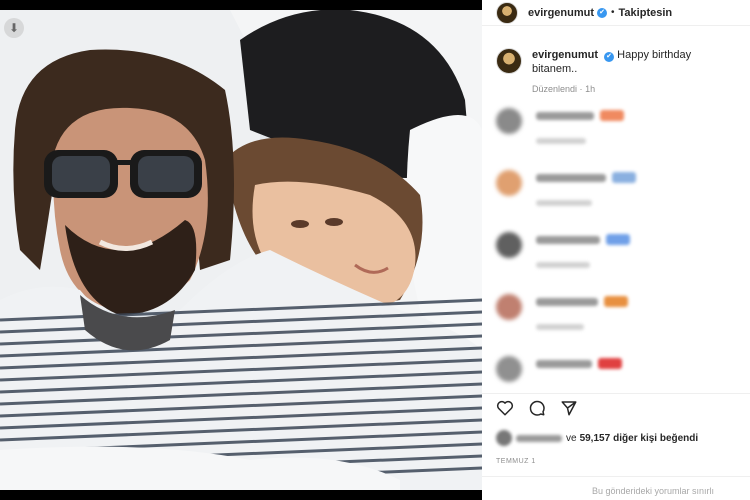 This screenshot has width=750, height=500. Describe the element at coordinates (646, 13) in the screenshot. I see `follow-status-button: Takiptesin` at that location.